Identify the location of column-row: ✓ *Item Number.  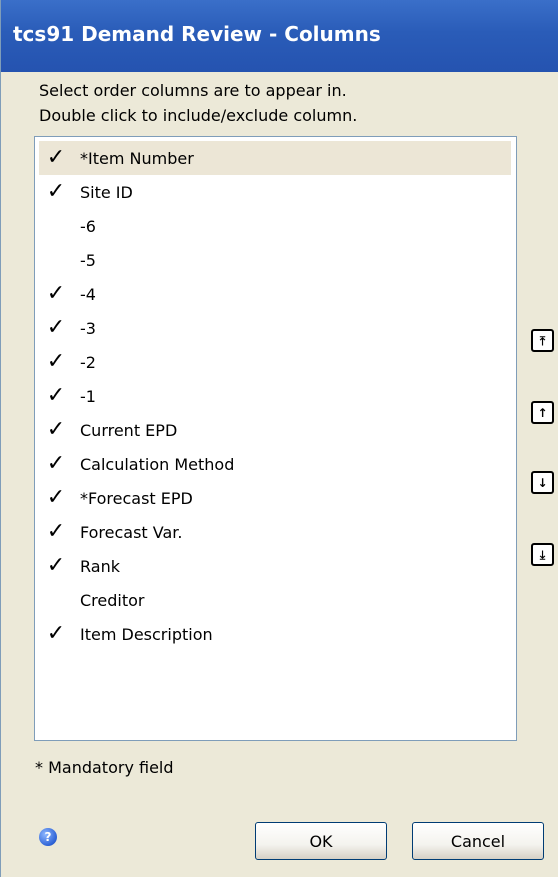
(275, 158).